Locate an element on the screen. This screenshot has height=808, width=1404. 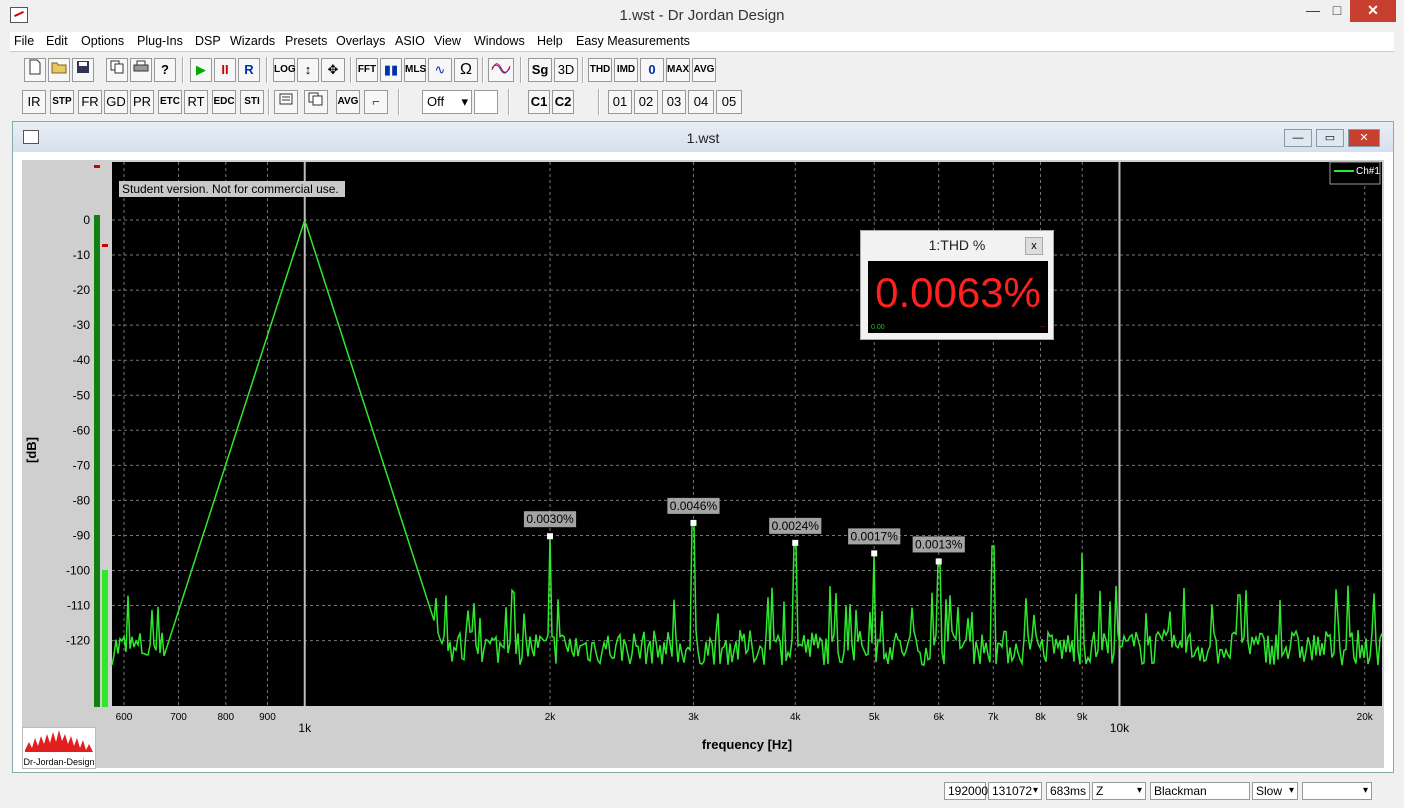
weighting-select: Z is located at coordinates (1119, 791).